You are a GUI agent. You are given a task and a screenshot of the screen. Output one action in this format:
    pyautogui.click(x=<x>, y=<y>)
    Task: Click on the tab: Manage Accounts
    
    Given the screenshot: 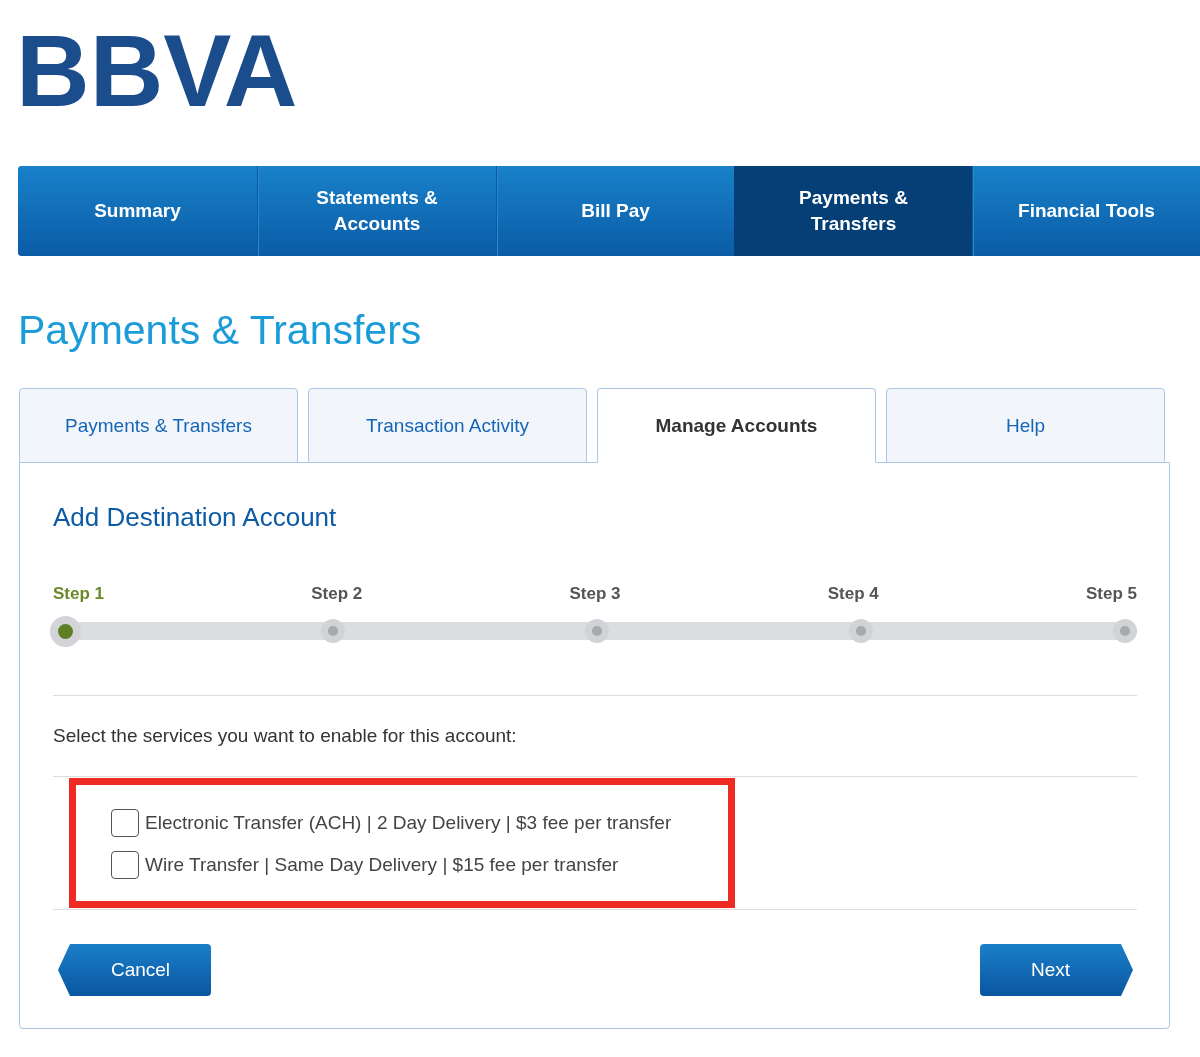 What is the action you would take?
    pyautogui.click(x=736, y=425)
    